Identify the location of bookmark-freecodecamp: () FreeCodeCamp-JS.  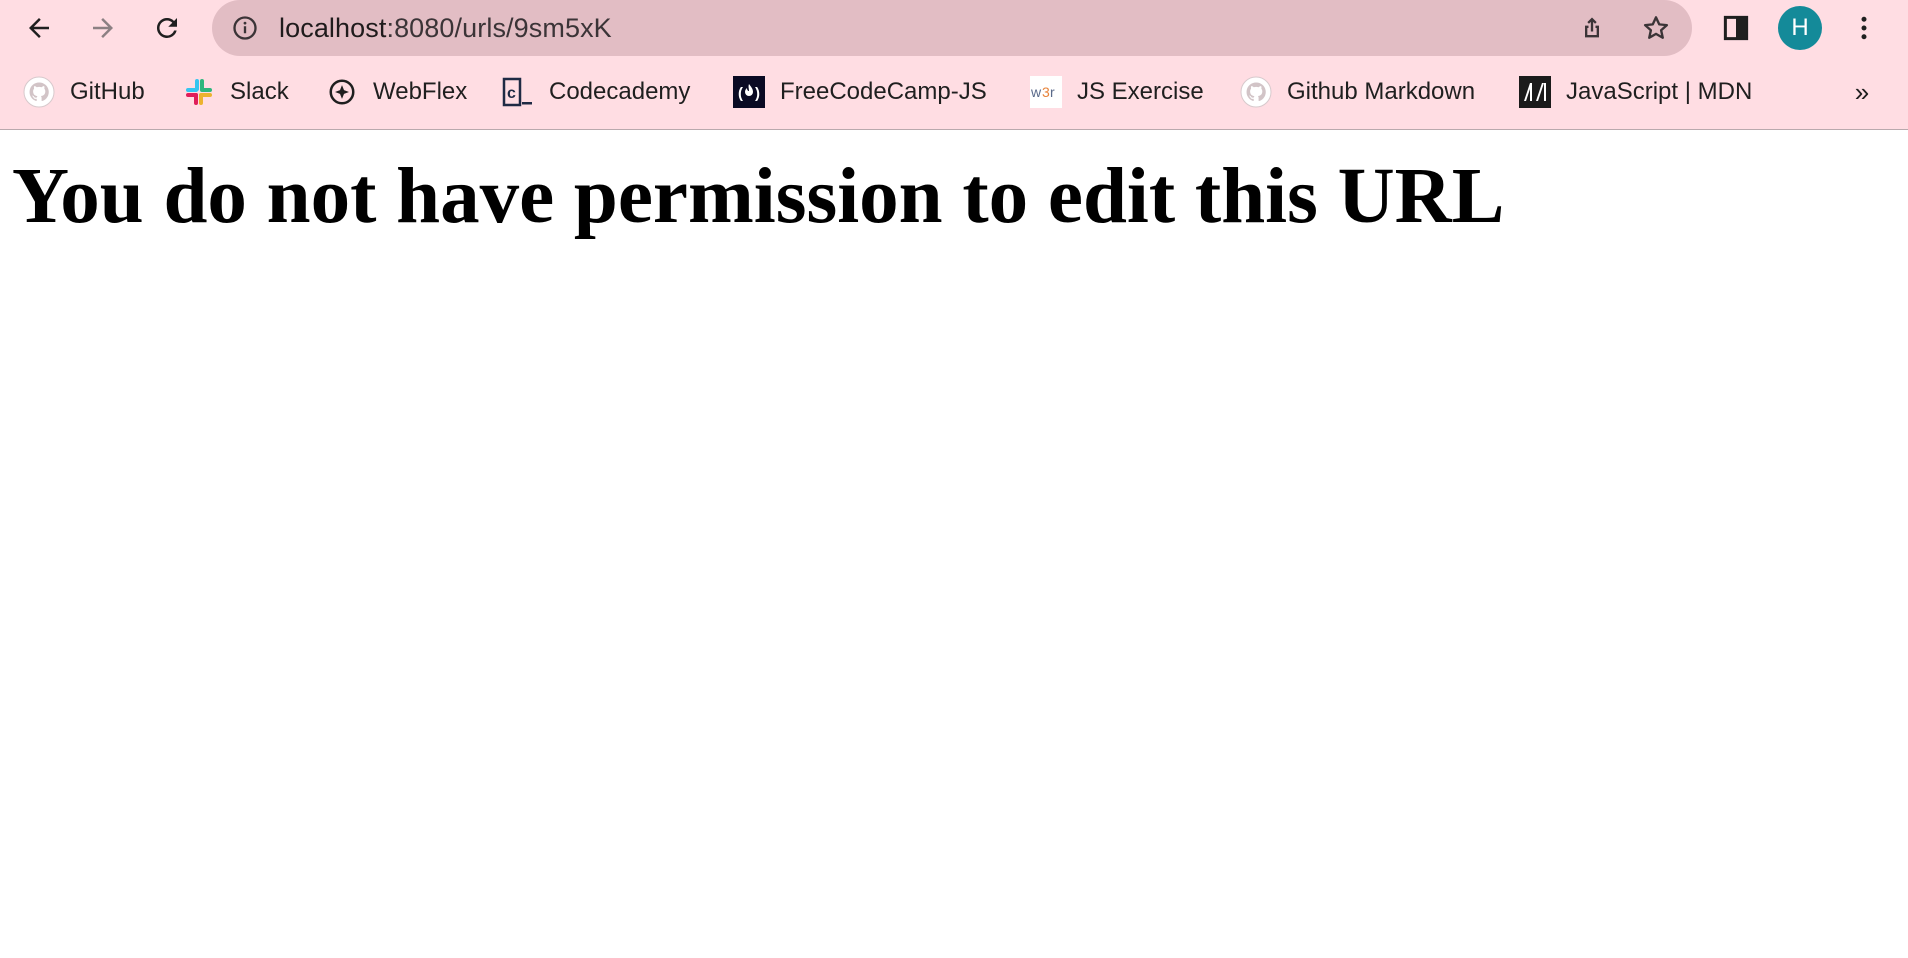
(860, 92).